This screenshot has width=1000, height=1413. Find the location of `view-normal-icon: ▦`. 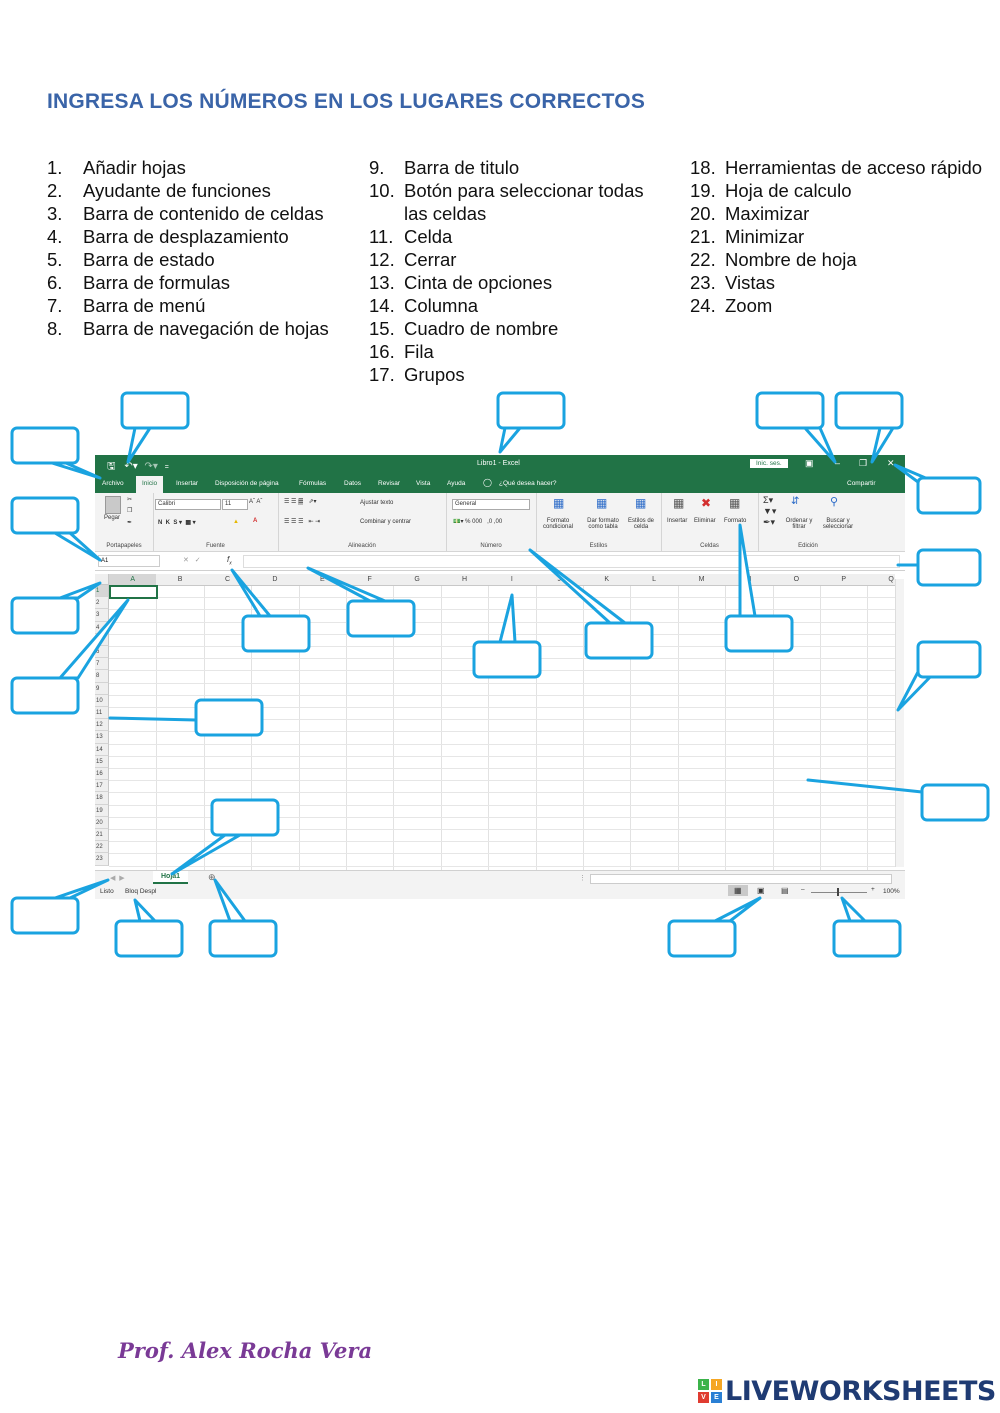

view-normal-icon: ▦ is located at coordinates (738, 890).